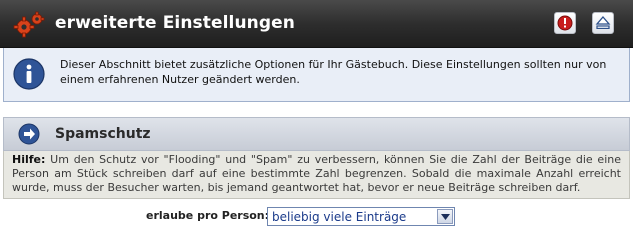  I want to click on posts-per-person-label: erlaube pro Person:, so click(208, 215).